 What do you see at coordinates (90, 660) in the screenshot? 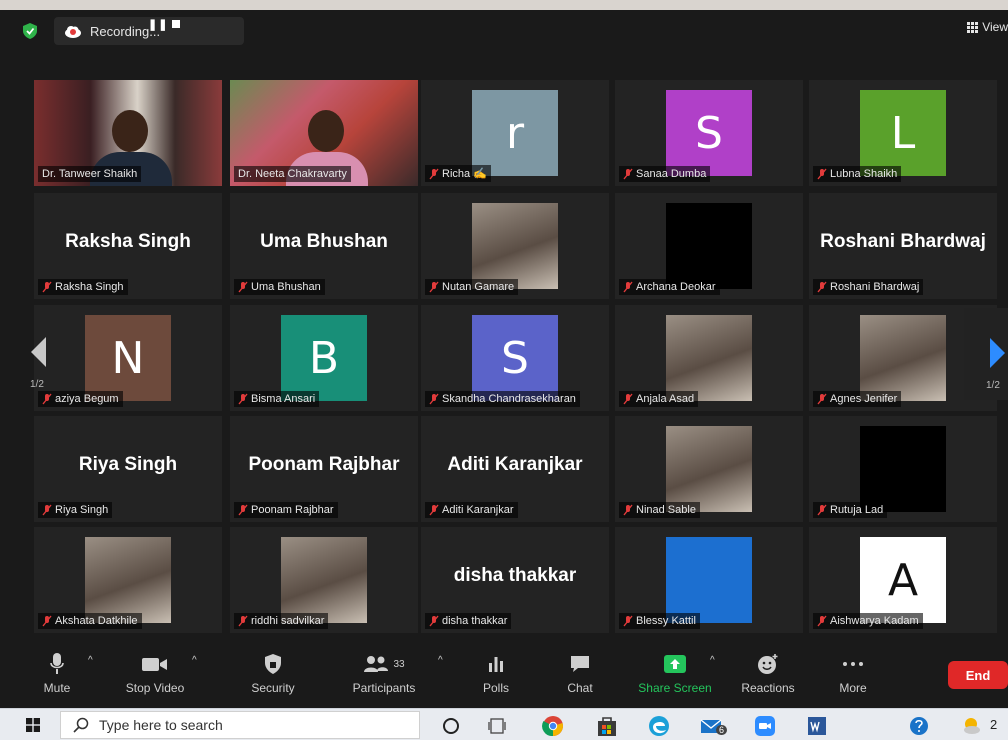
I see `audio-options-caret: ^` at bounding box center [90, 660].